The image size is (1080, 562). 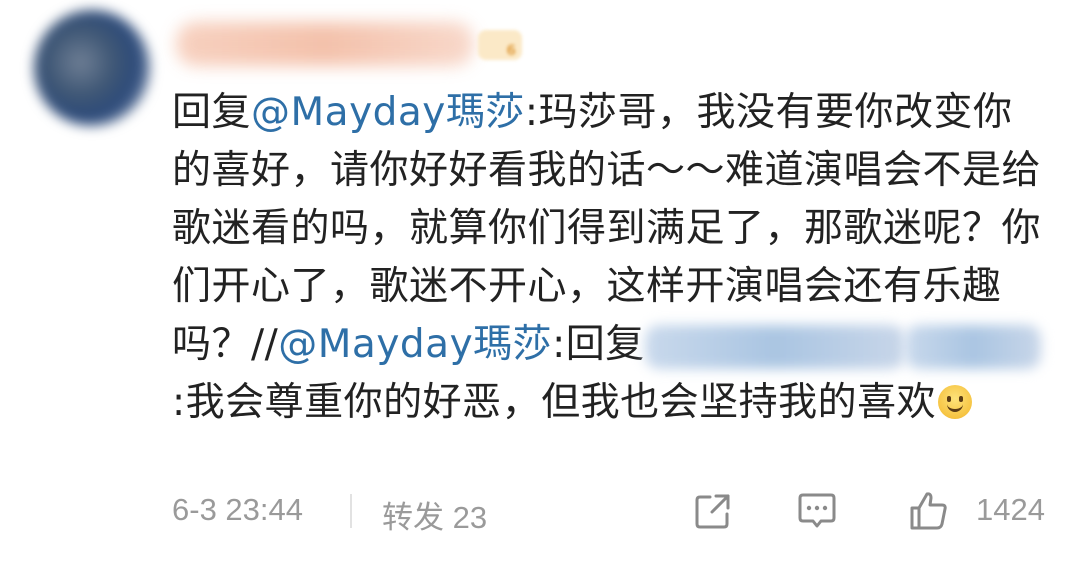 What do you see at coordinates (1010, 509) in the screenshot?
I see `like-count: 1424` at bounding box center [1010, 509].